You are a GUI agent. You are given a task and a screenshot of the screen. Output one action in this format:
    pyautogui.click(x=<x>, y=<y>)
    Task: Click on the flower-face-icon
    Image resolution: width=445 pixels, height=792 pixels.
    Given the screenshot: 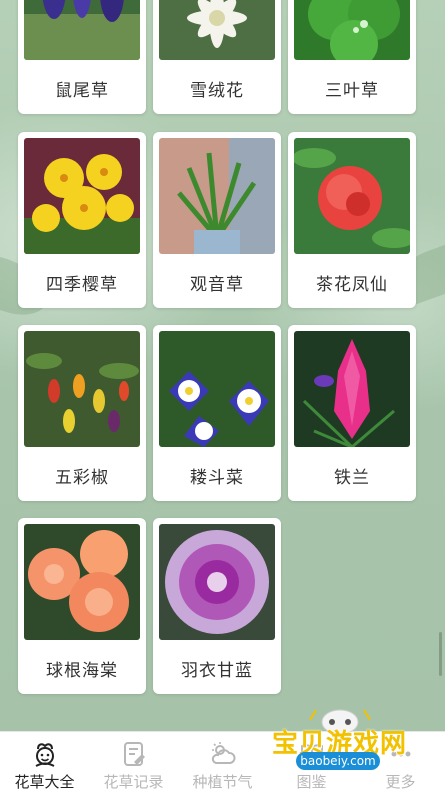 What is the action you would take?
    pyautogui.click(x=45, y=755)
    